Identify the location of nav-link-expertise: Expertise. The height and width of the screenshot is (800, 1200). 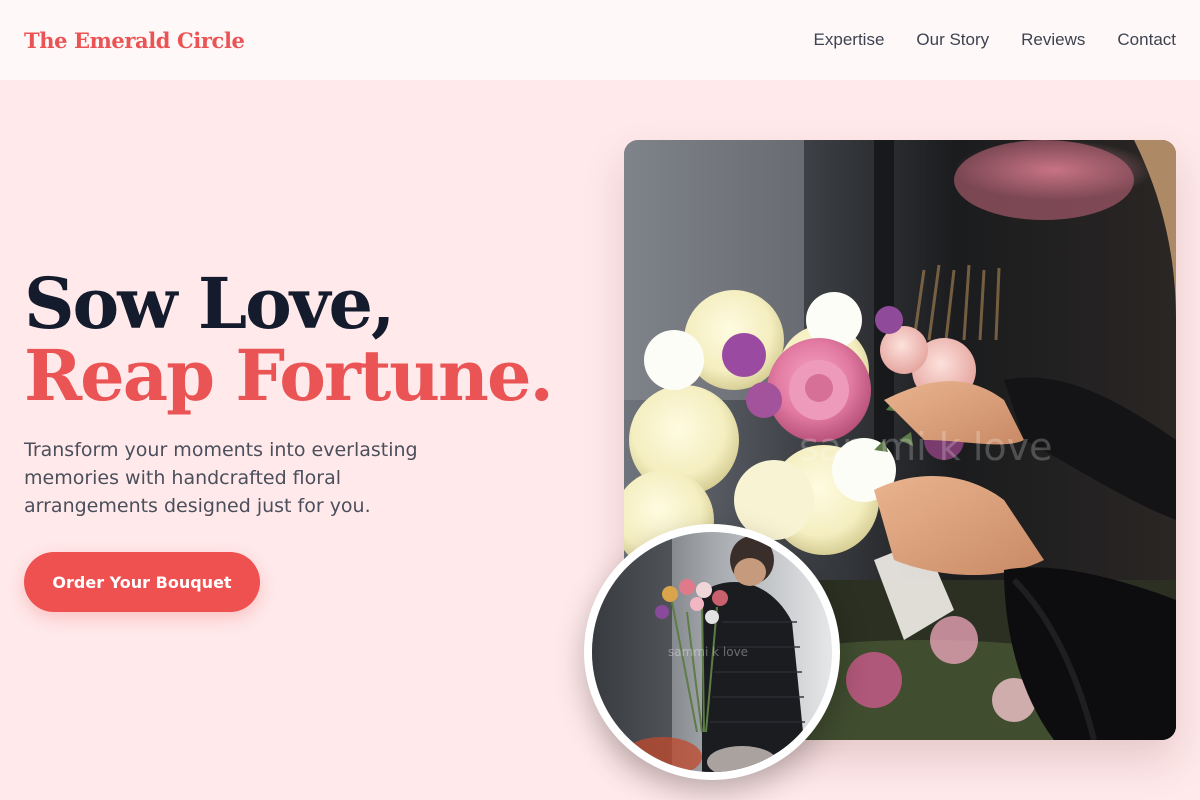
(849, 40).